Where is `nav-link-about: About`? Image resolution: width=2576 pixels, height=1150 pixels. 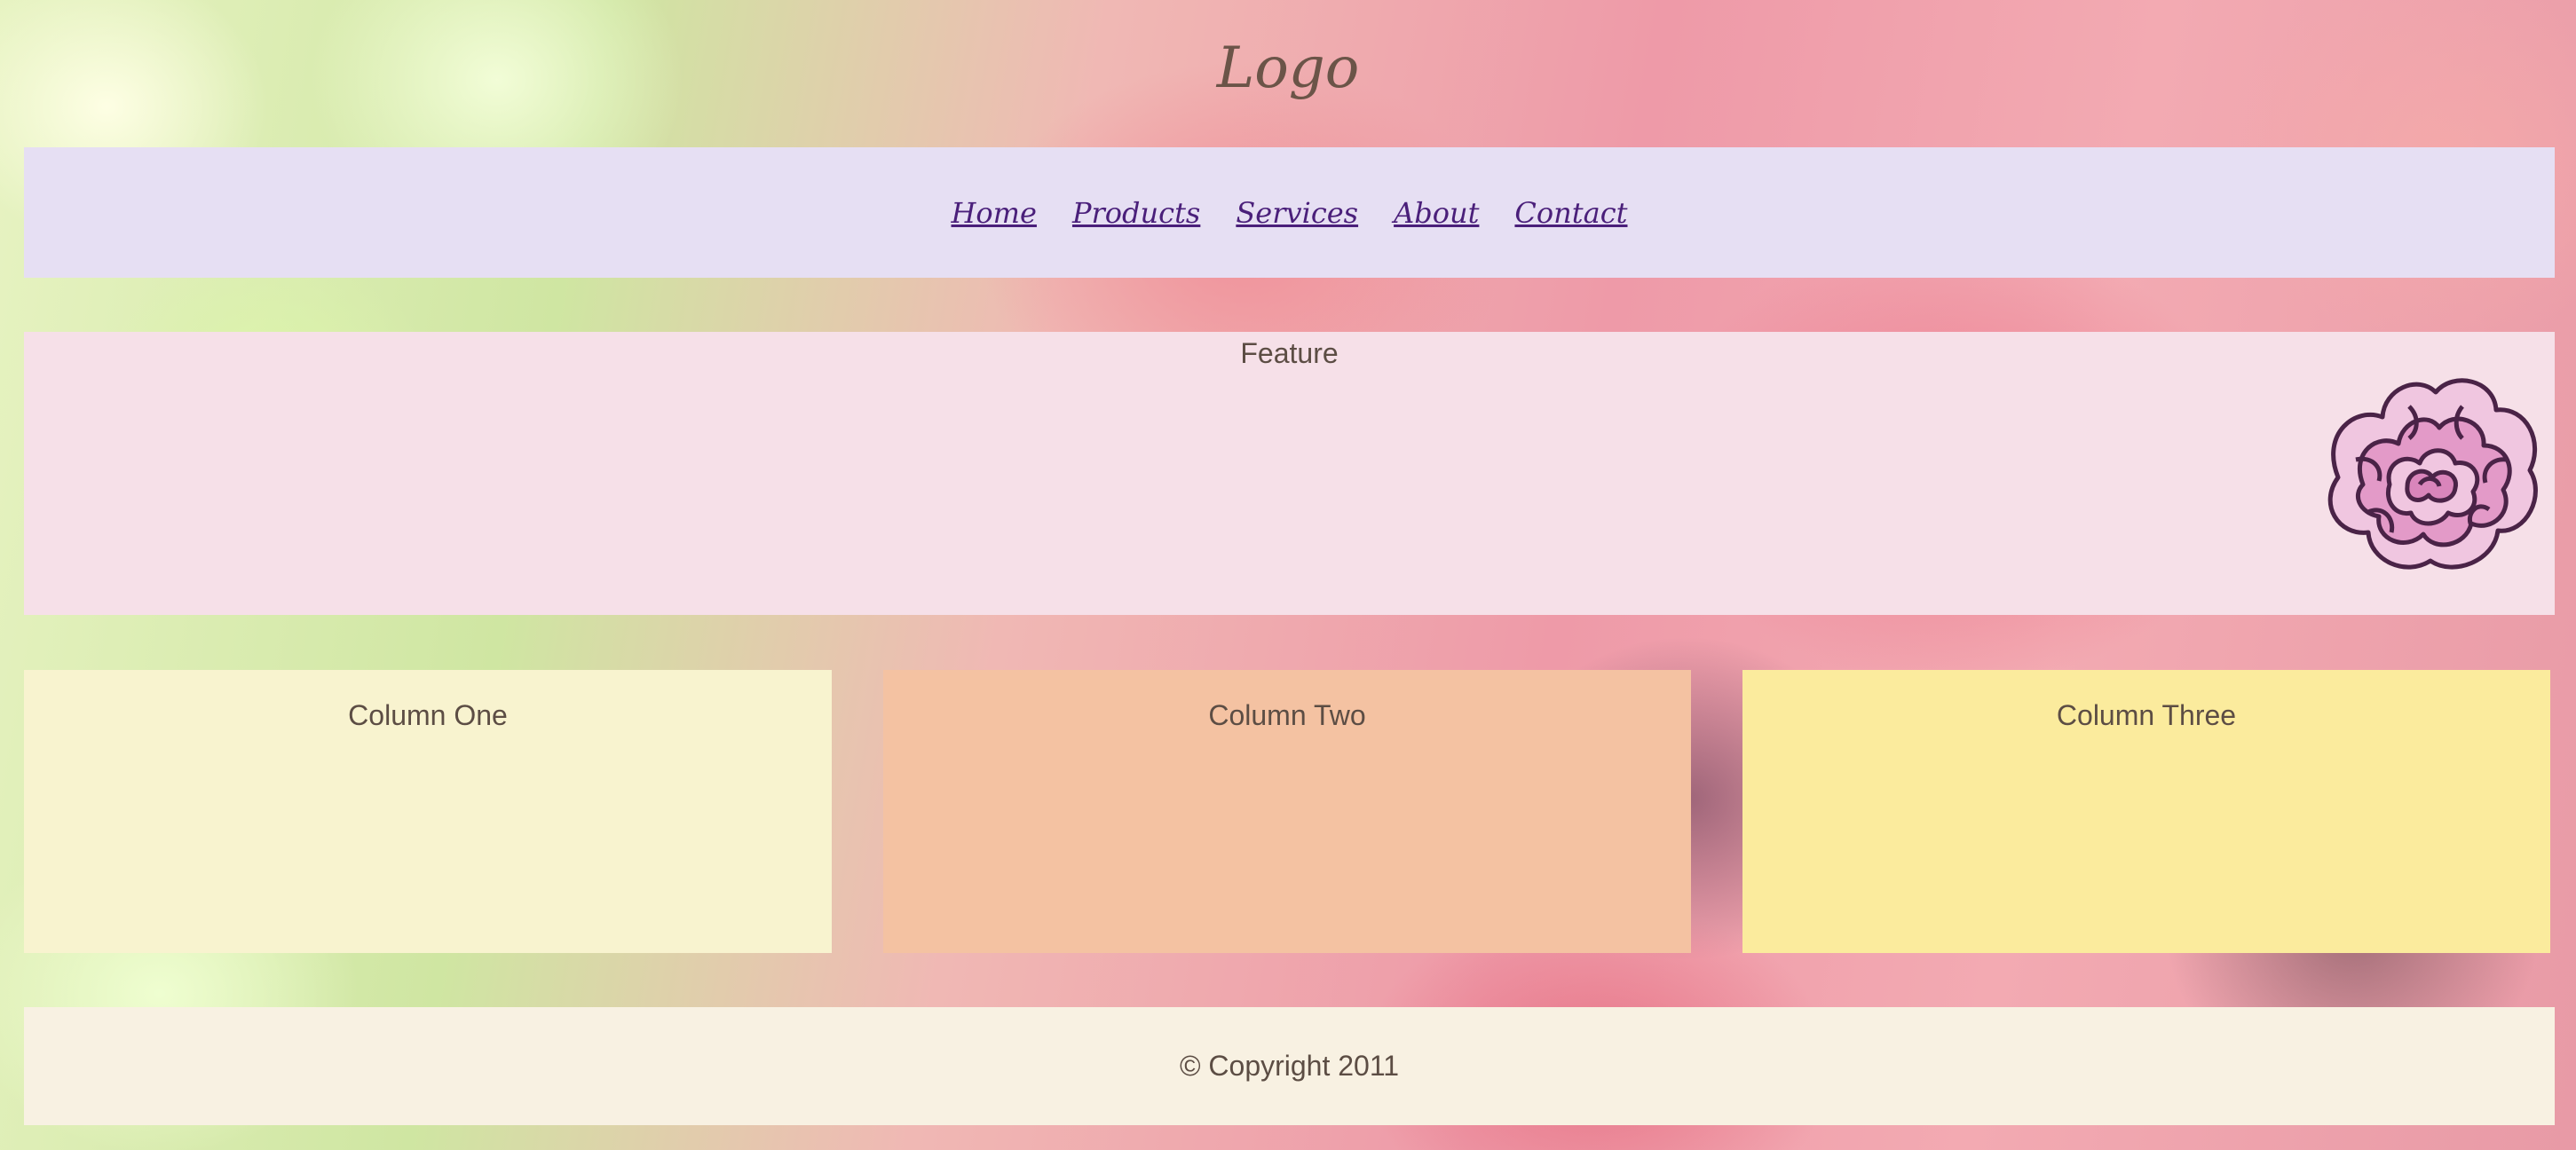 nav-link-about: About is located at coordinates (1436, 213).